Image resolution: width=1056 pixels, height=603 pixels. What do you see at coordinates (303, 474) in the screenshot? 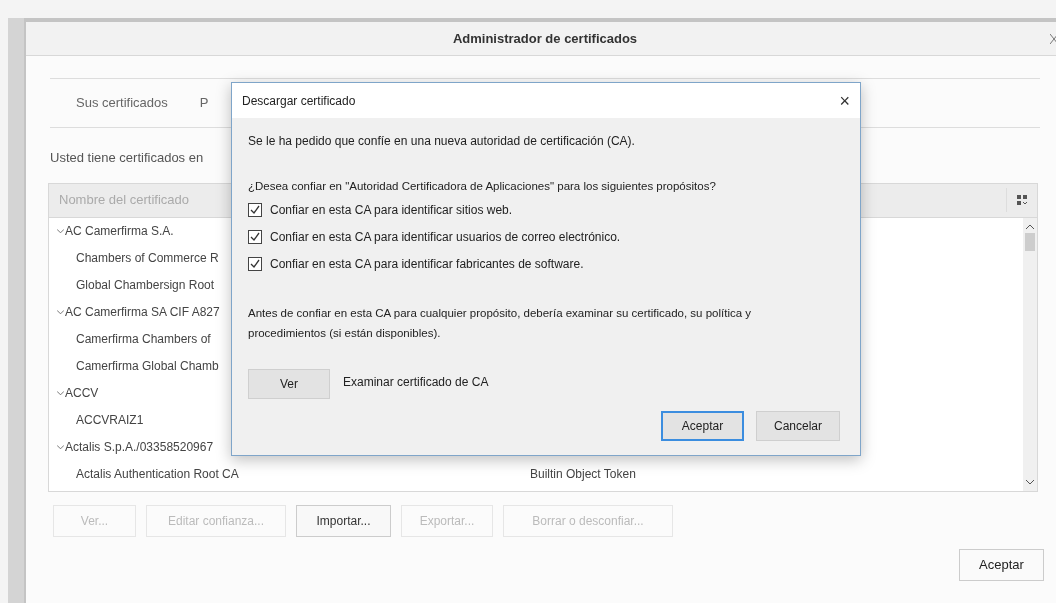
I see `tree-item-label: Actalis Authentication Root CA` at bounding box center [303, 474].